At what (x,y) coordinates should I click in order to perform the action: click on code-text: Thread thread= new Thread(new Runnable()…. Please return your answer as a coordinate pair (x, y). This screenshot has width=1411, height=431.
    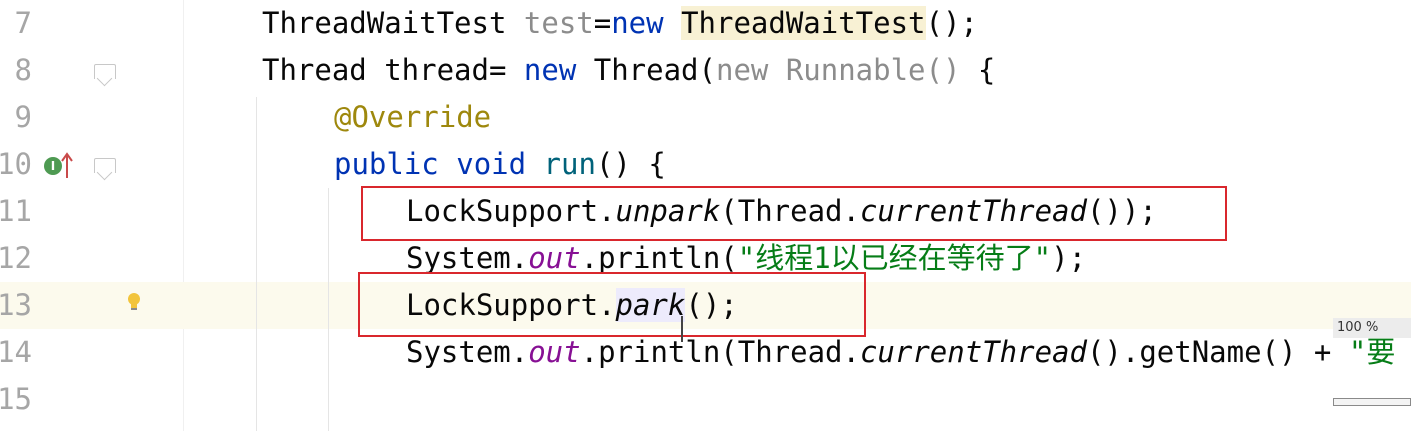
    Looking at the image, I should click on (628, 70).